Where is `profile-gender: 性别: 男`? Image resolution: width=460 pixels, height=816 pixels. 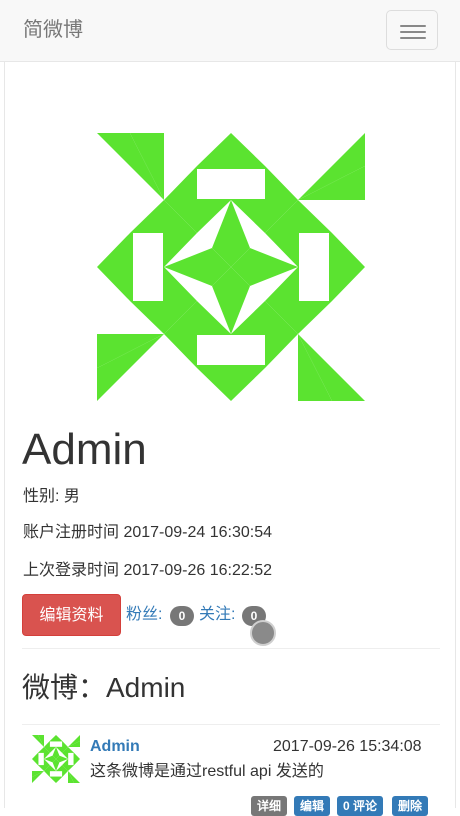 profile-gender: 性别: 男 is located at coordinates (51, 496).